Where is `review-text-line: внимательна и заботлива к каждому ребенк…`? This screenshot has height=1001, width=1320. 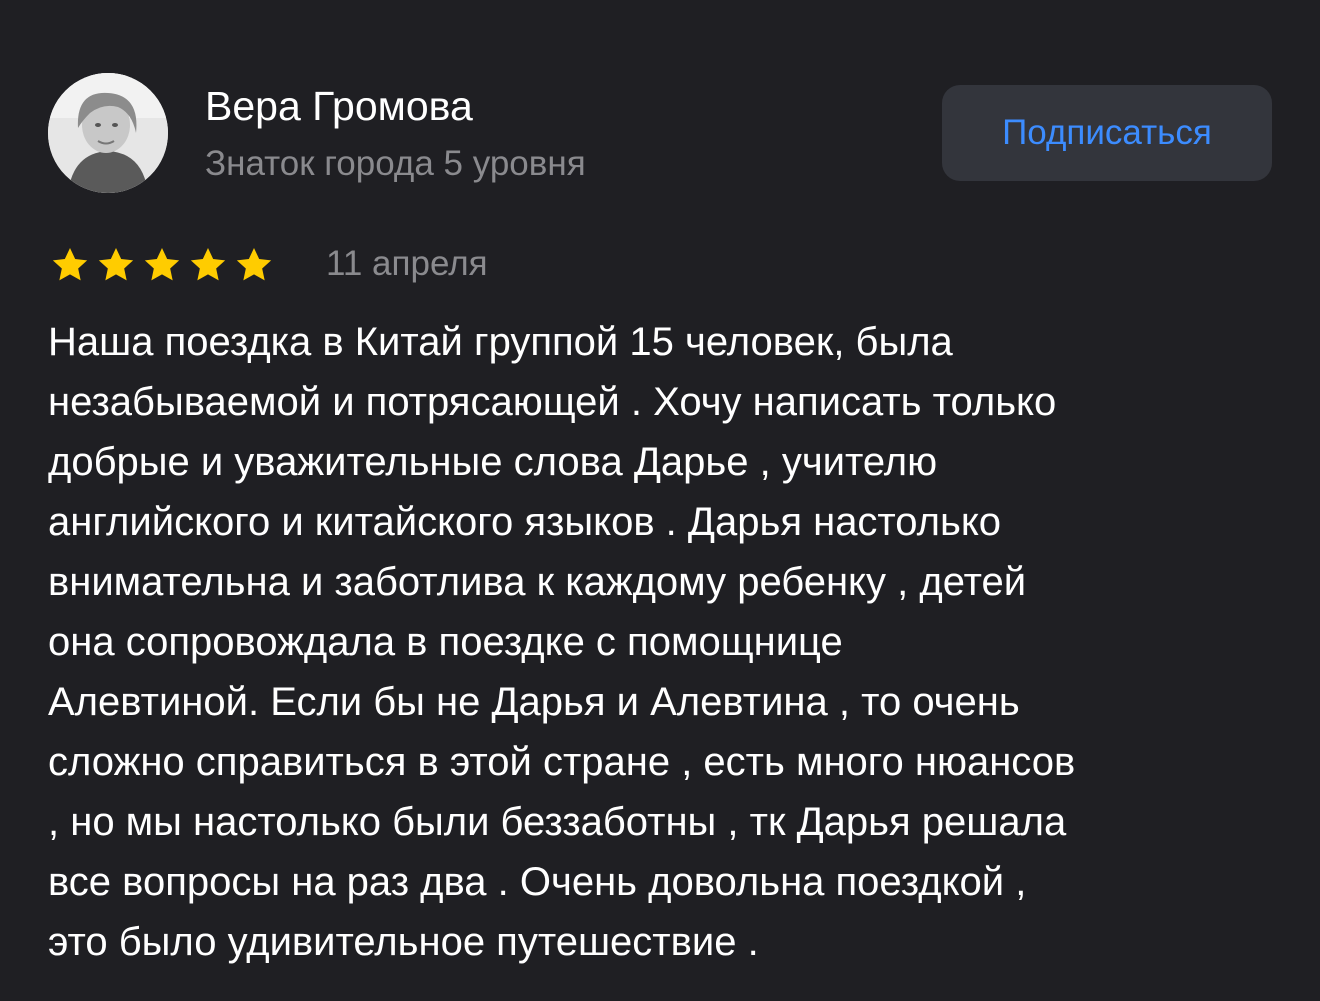 review-text-line: внимательна и заботлива к каждому ребенк… is located at coordinates (537, 582).